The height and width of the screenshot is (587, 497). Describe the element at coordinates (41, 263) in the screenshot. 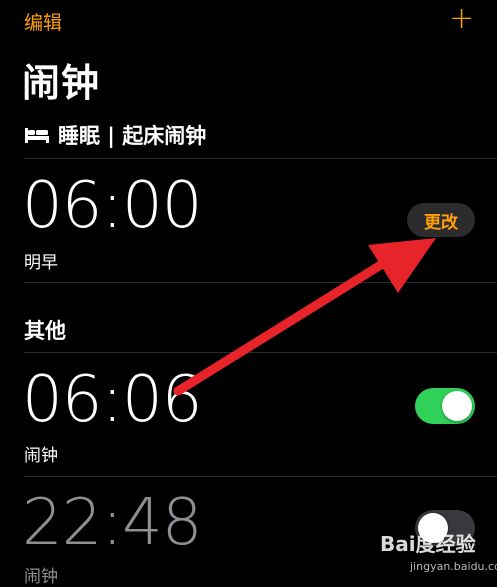

I see `sleep-alarm-label: 明早` at that location.